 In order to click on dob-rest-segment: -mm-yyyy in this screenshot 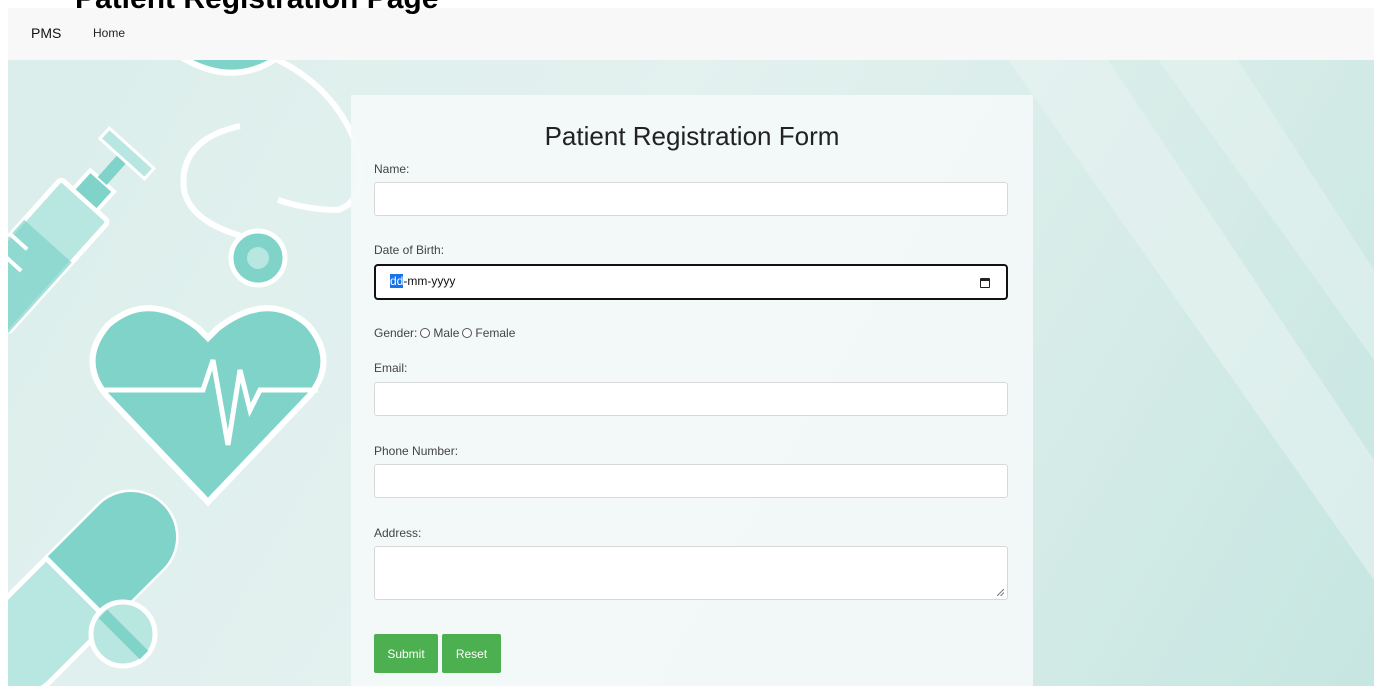, I will do `click(429, 281)`.